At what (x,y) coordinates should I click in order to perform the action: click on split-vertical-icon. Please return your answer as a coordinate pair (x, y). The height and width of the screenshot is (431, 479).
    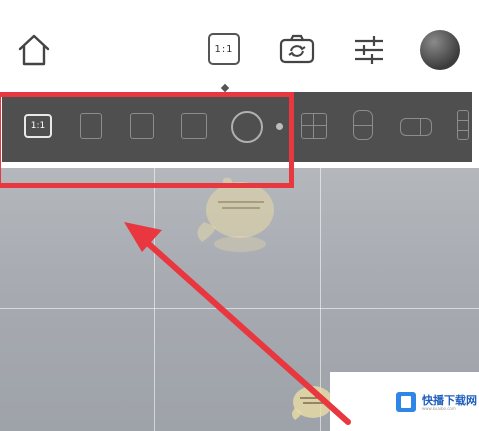
    Looking at the image, I should click on (363, 125).